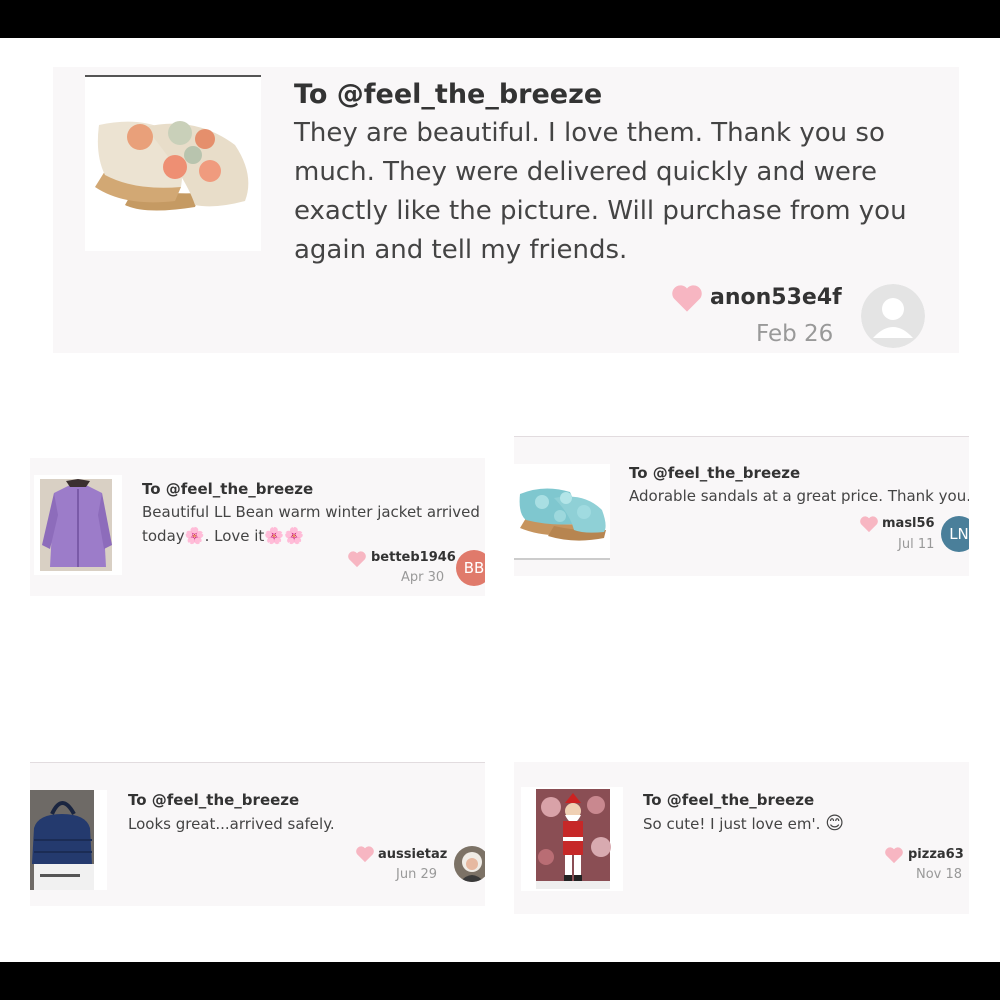  I want to click on santa-figurine-image, so click(572, 839).